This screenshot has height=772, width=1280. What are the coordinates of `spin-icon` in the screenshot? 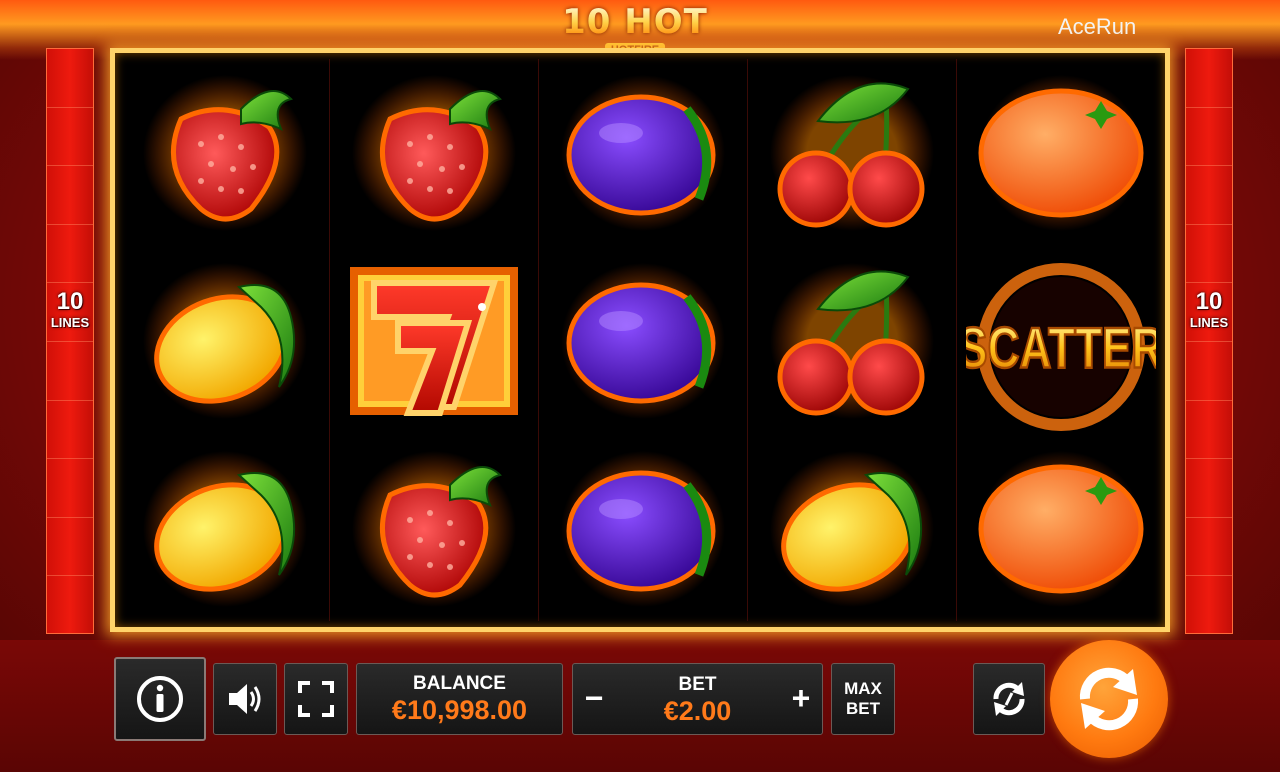 It's located at (1109, 699).